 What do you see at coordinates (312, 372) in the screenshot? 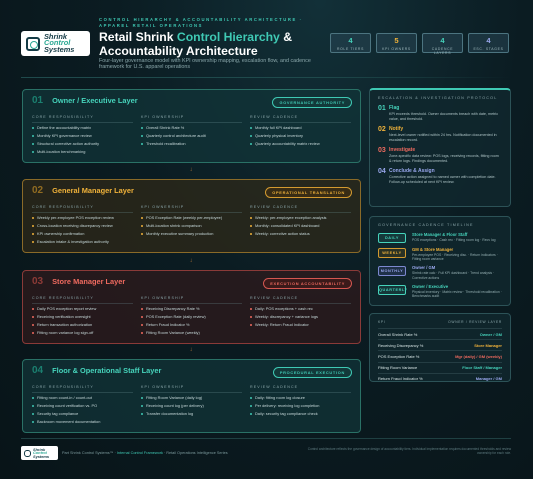
I see `layer-badge: PROCEDURAL EXECUTION` at bounding box center [312, 372].